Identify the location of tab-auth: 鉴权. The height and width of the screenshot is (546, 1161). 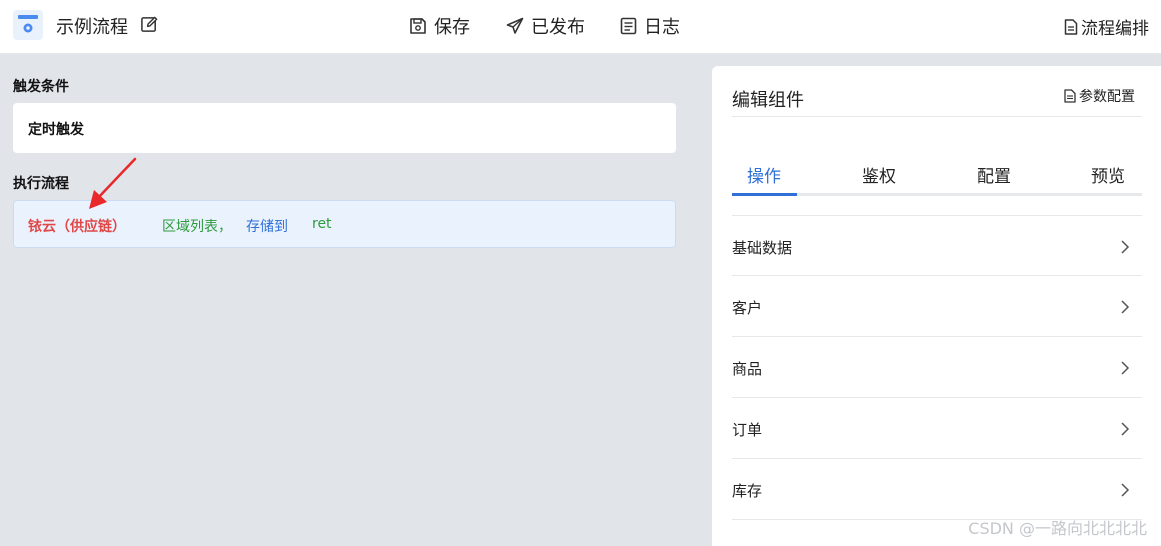
(879, 174).